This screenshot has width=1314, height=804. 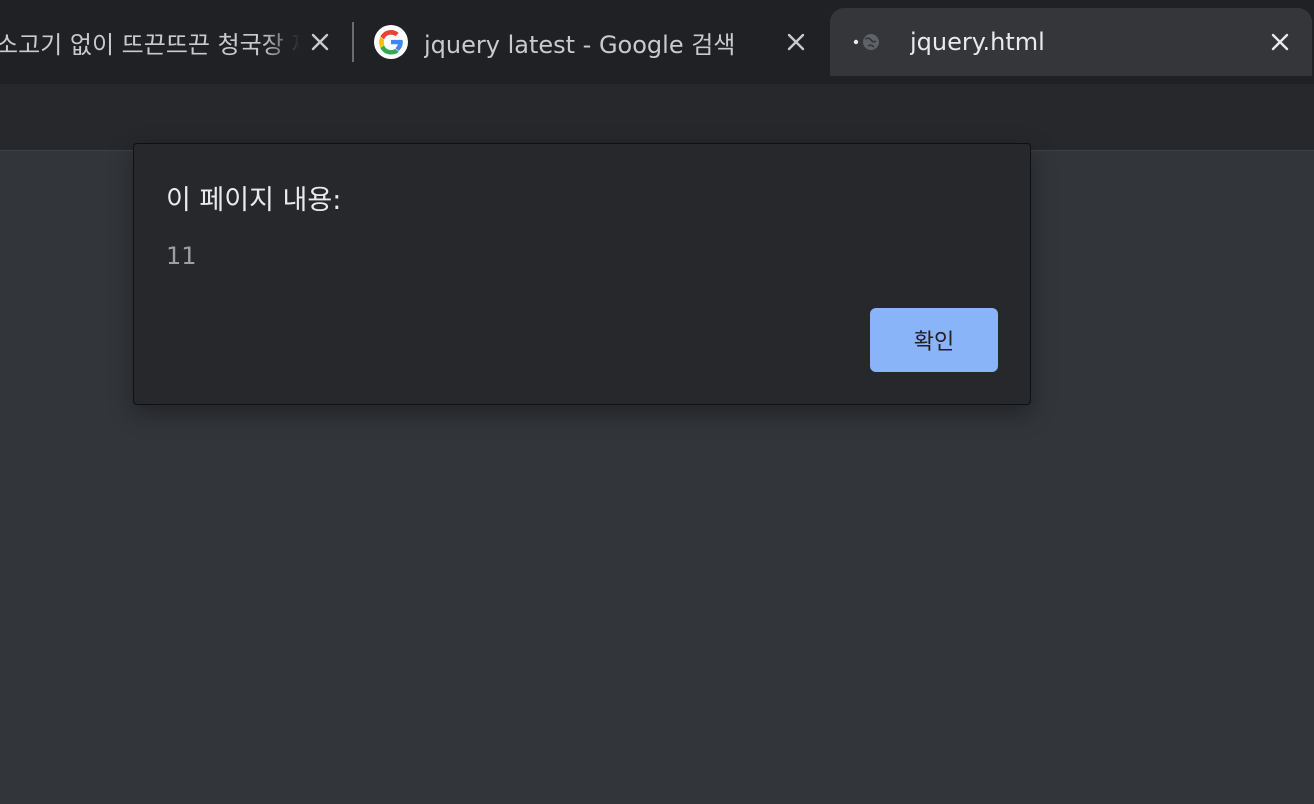 What do you see at coordinates (977, 42) in the screenshot?
I see `tab-title: jquery.html` at bounding box center [977, 42].